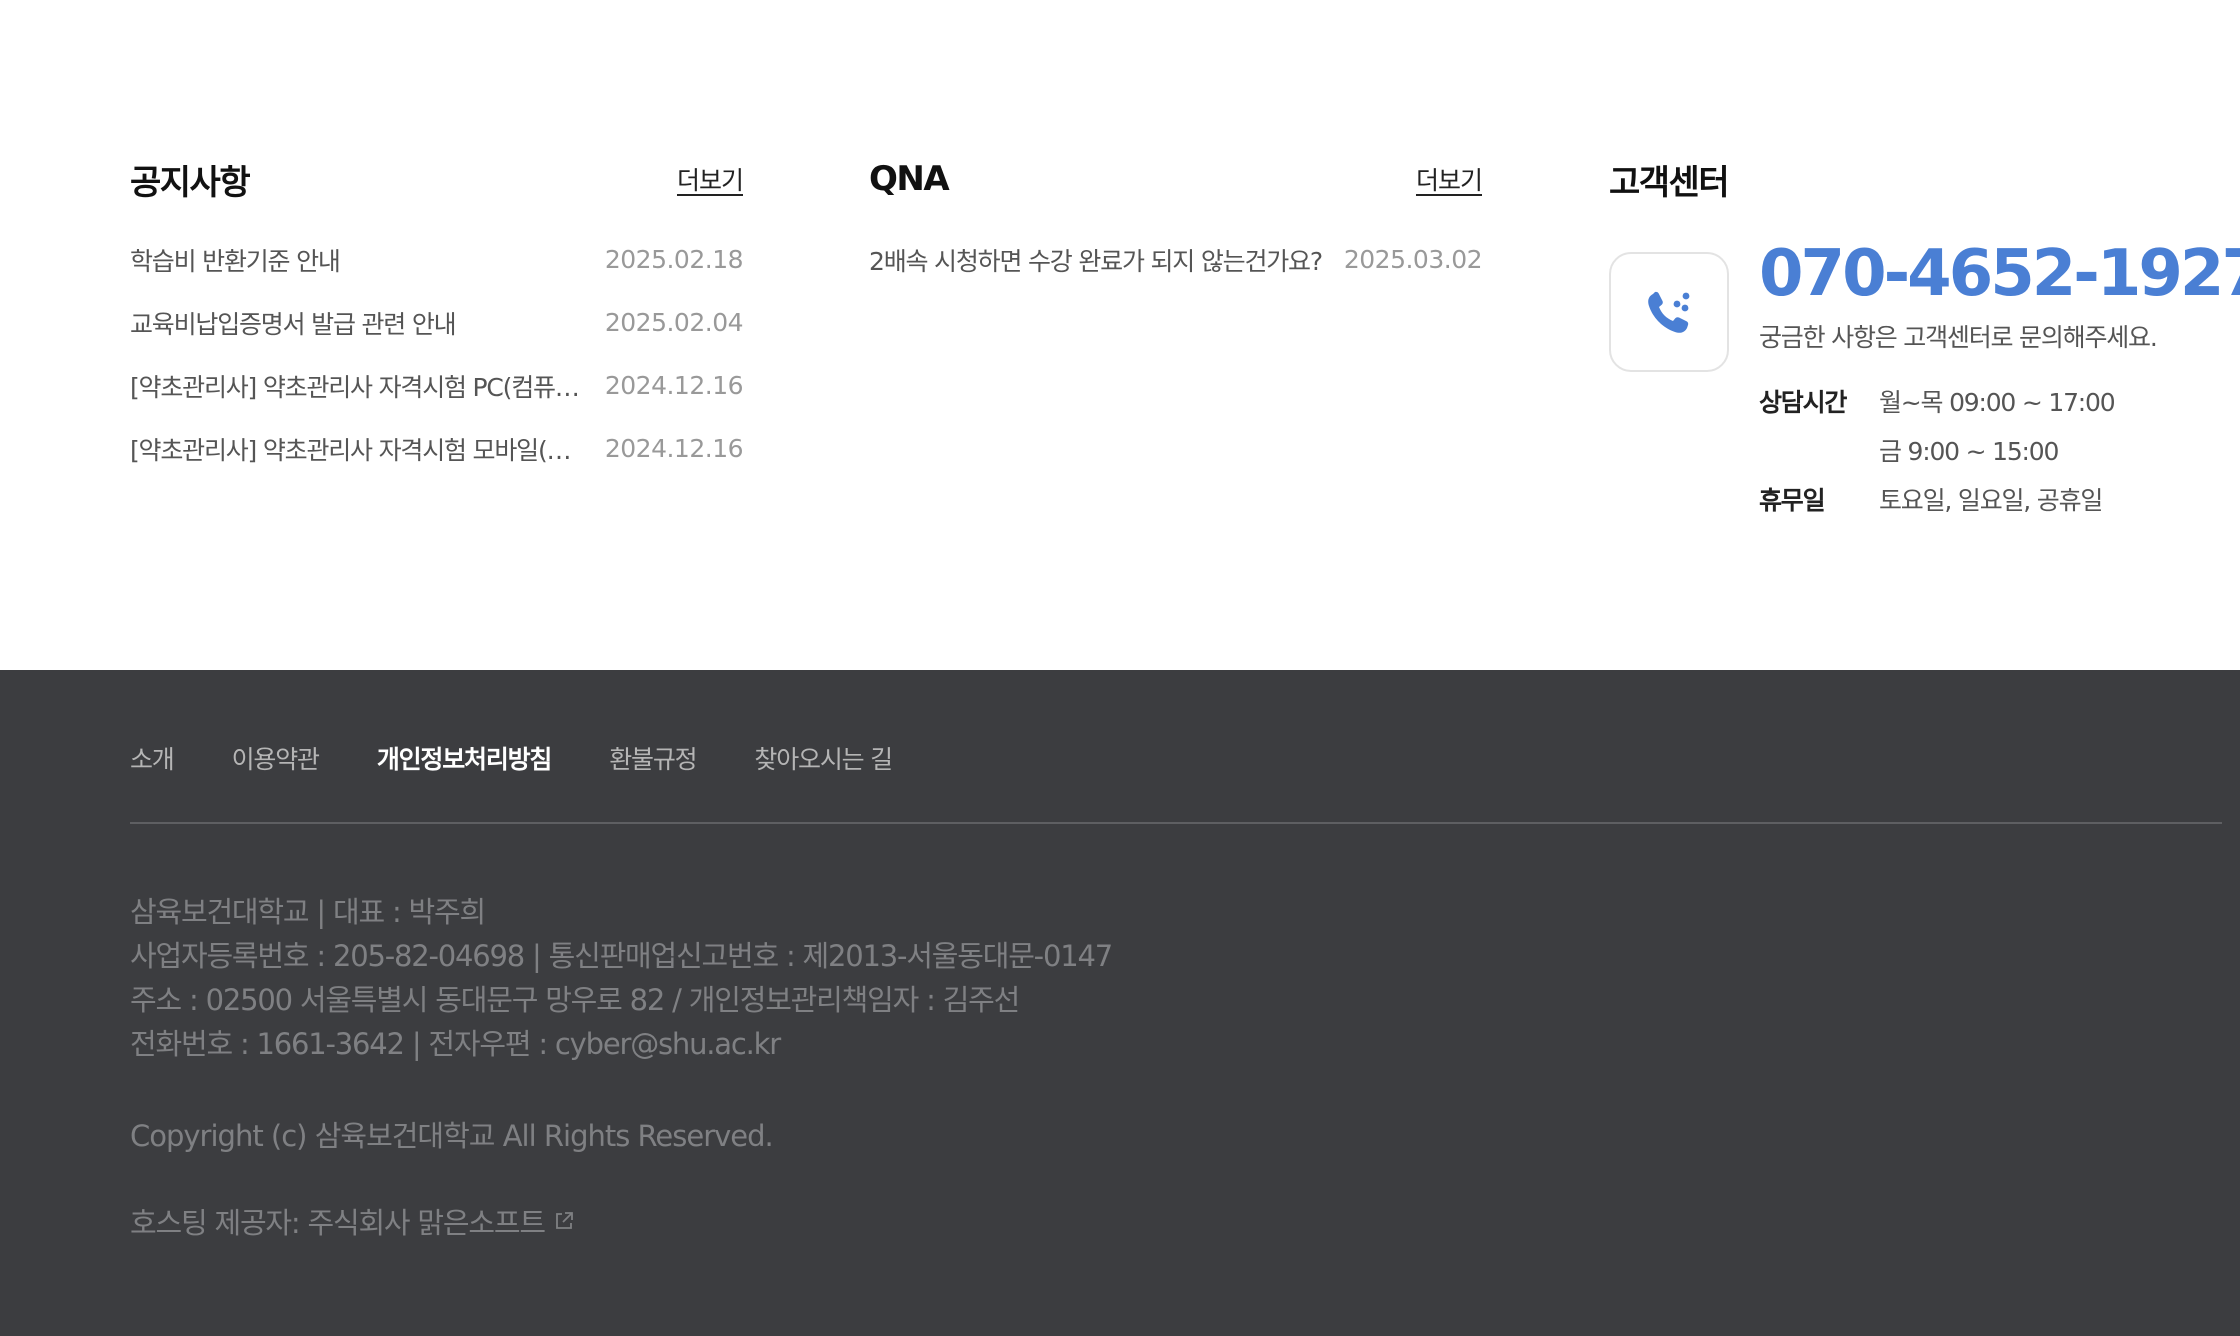  What do you see at coordinates (1449, 179) in the screenshot?
I see `qna-more-link: 더보기` at bounding box center [1449, 179].